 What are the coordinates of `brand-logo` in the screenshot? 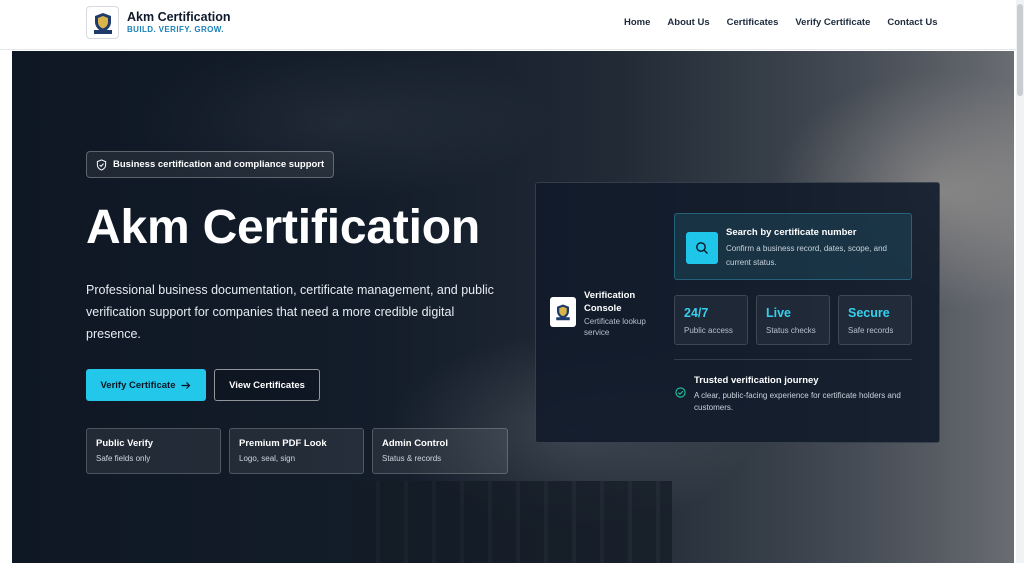 It's located at (102, 22).